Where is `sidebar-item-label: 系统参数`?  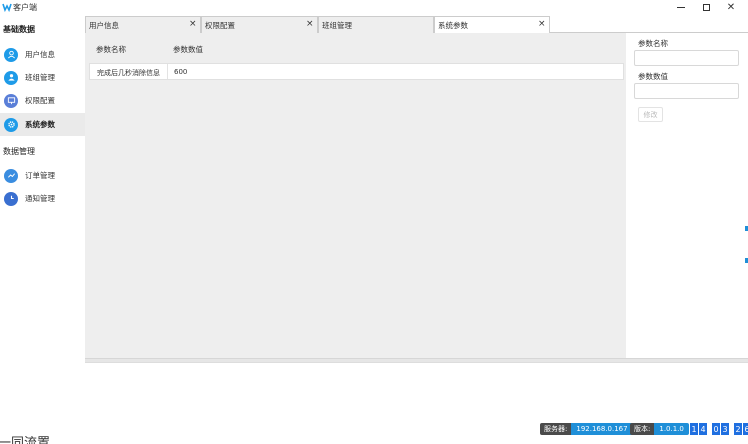
sidebar-item-label: 系统参数 is located at coordinates (40, 124).